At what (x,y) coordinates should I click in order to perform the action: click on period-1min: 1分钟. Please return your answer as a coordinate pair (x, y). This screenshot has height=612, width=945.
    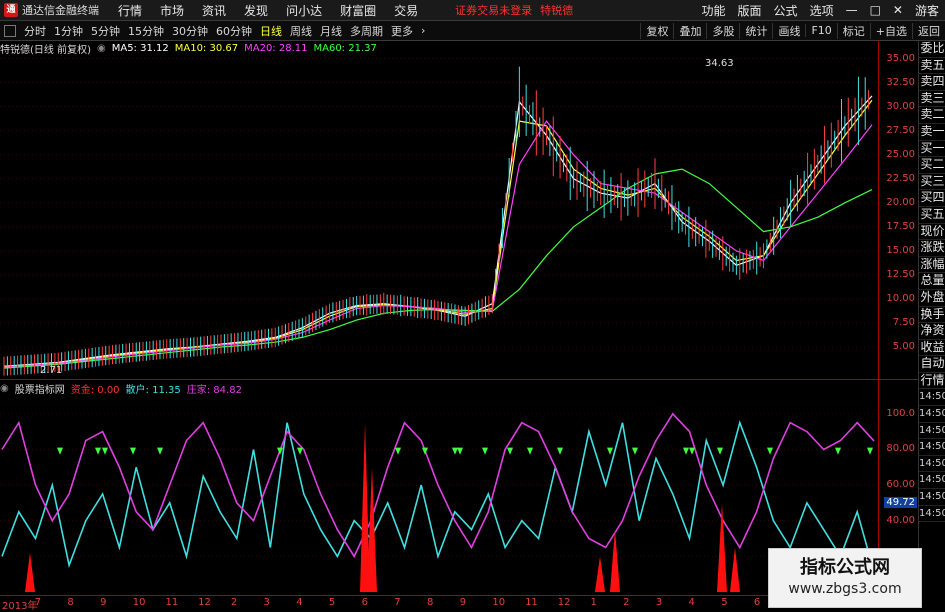
    Looking at the image, I should click on (68, 31).